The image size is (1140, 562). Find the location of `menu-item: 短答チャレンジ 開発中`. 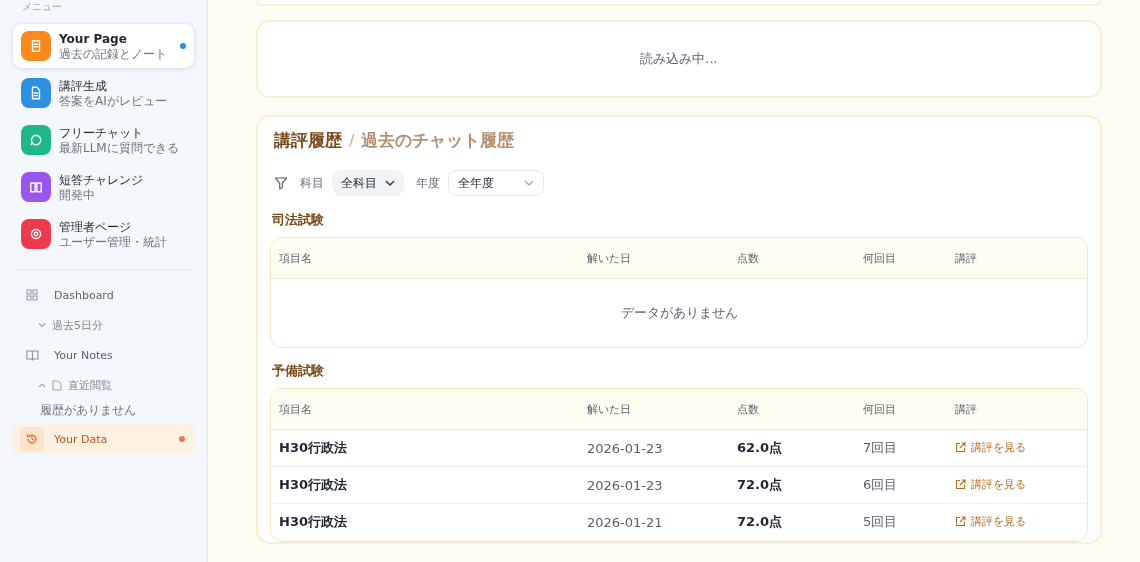

menu-item: 短答チャレンジ 開発中 is located at coordinates (103, 187).